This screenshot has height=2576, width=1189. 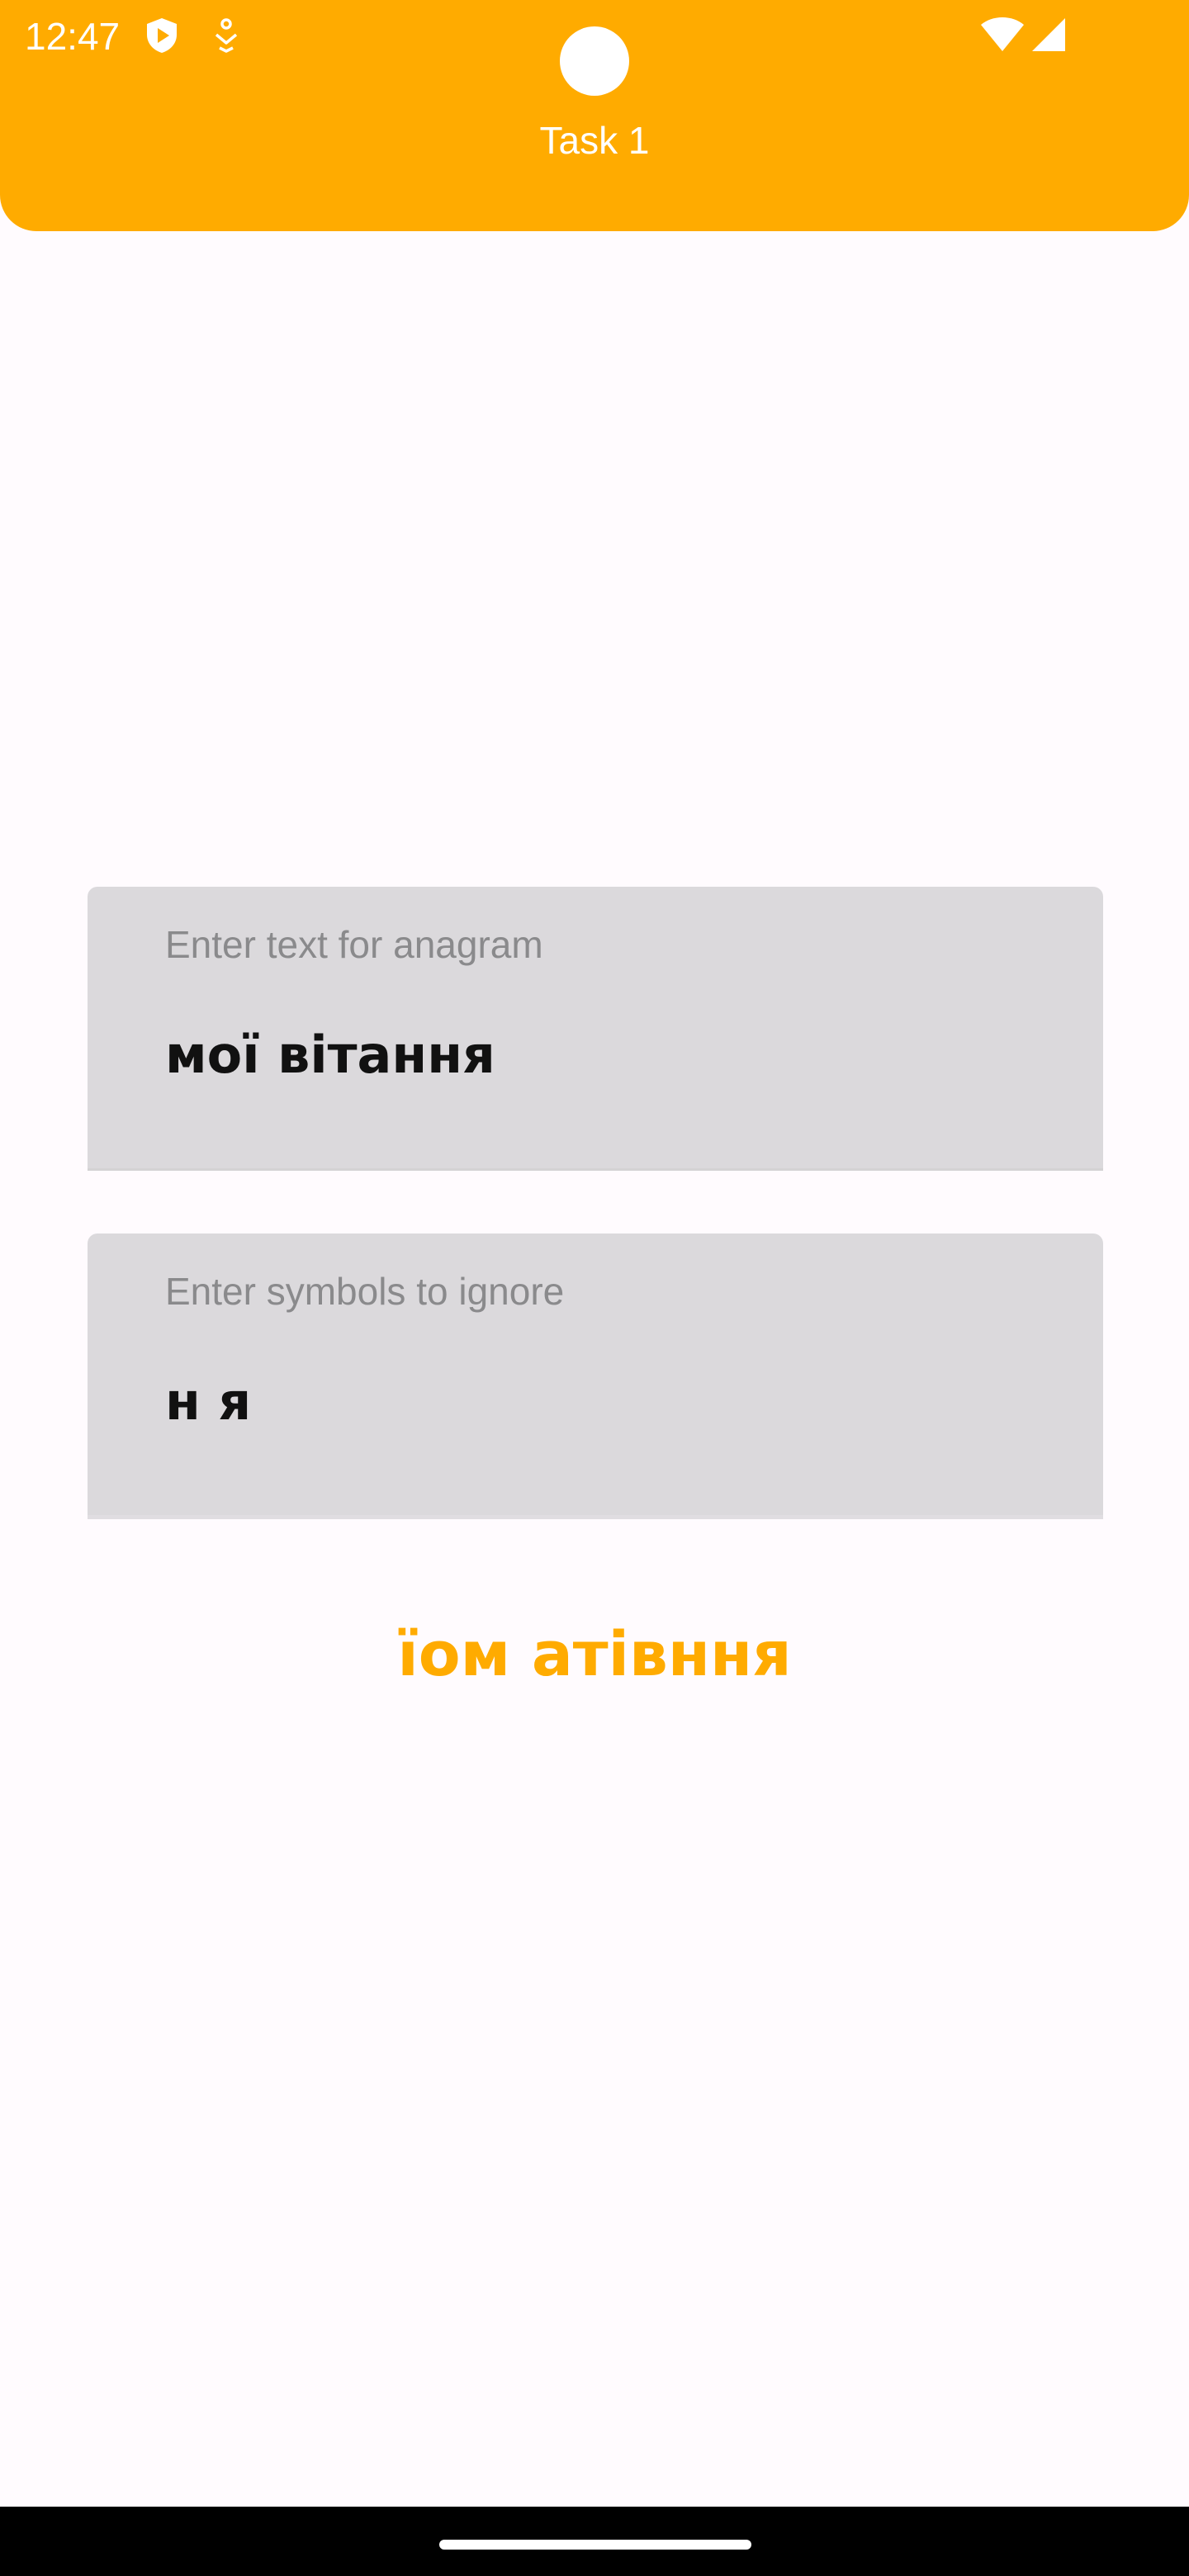 I want to click on anagram-field-label: Enter text for anagram, so click(x=354, y=944).